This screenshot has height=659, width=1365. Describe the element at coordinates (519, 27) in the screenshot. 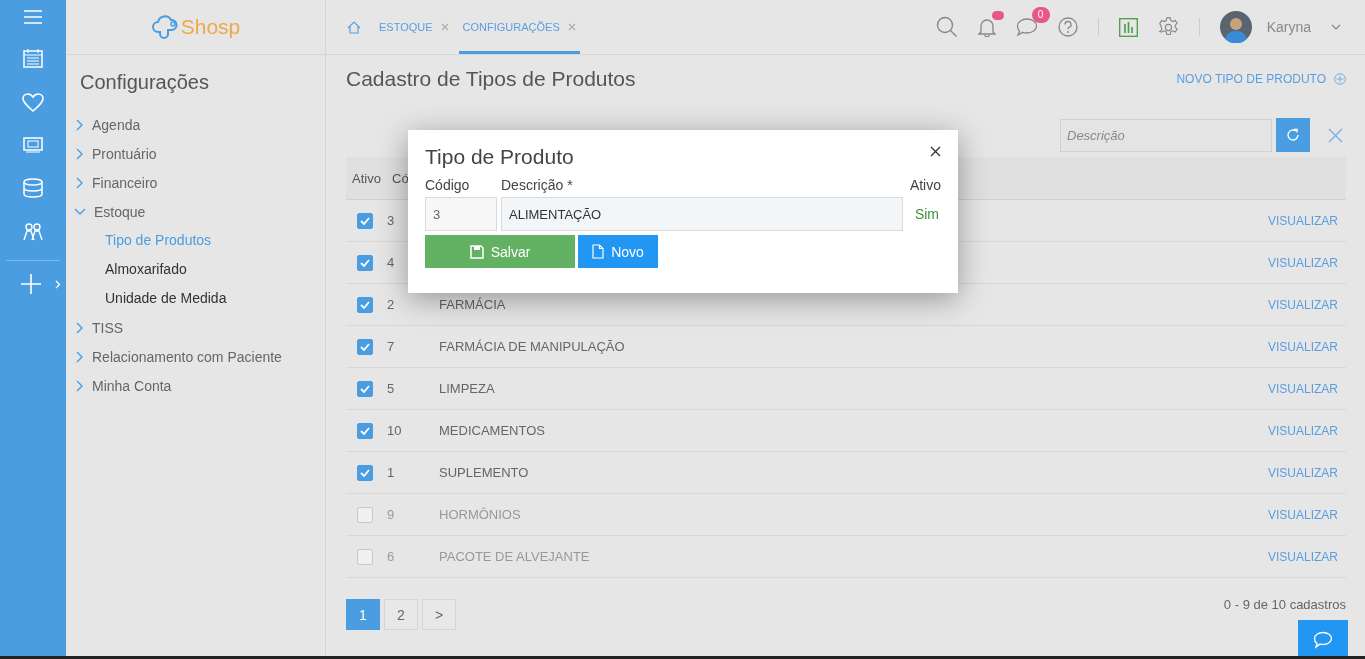

I see `tab: CONFIGURAÇÕES` at that location.